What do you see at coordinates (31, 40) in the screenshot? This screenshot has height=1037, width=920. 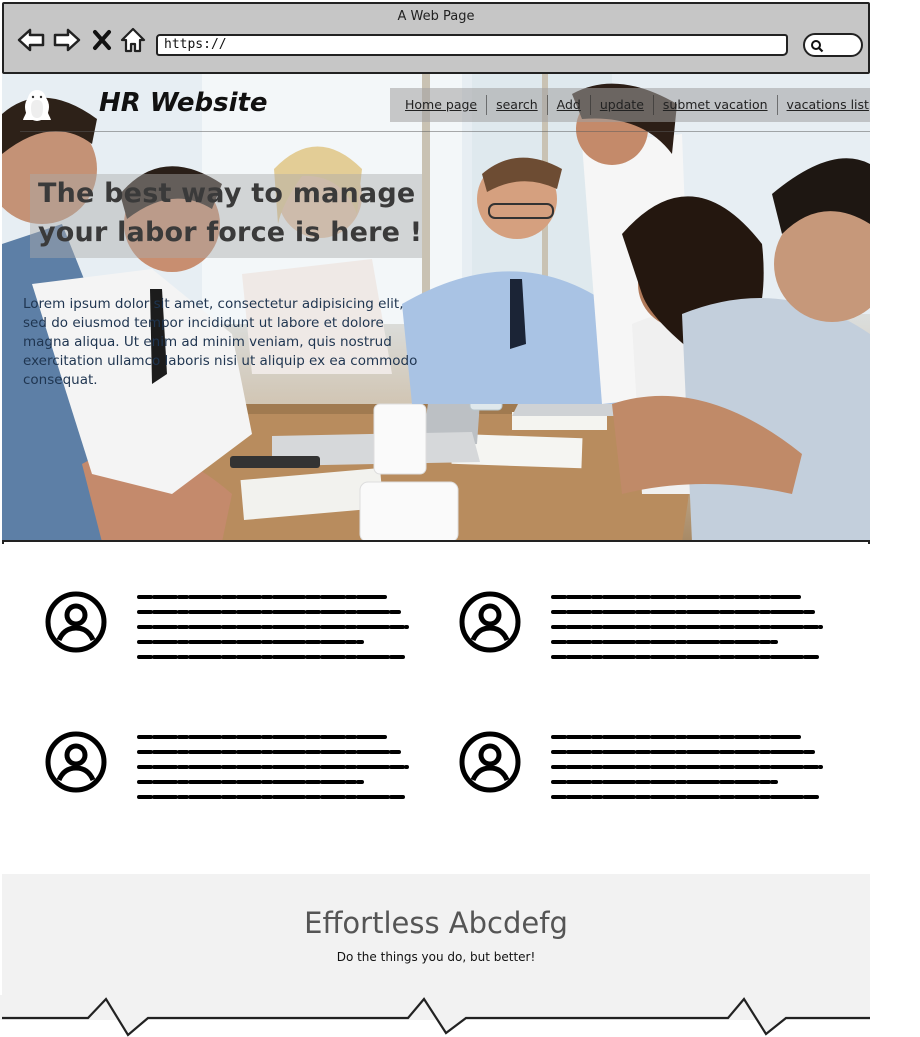 I see `back-arrow-icon` at bounding box center [31, 40].